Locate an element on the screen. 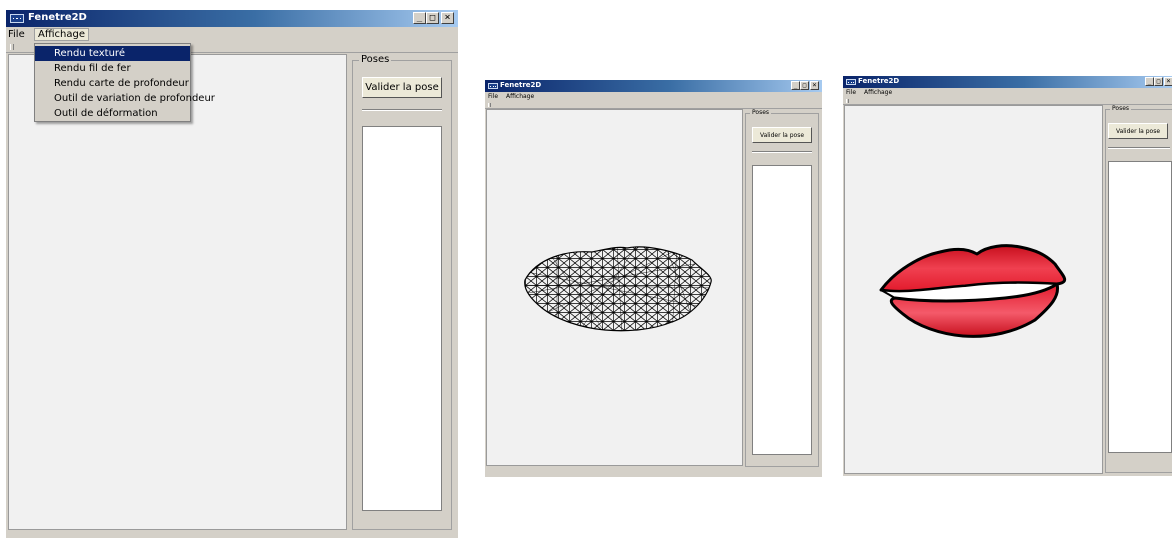 The width and height of the screenshot is (1172, 538). textured-lips-render is located at coordinates (973, 291).